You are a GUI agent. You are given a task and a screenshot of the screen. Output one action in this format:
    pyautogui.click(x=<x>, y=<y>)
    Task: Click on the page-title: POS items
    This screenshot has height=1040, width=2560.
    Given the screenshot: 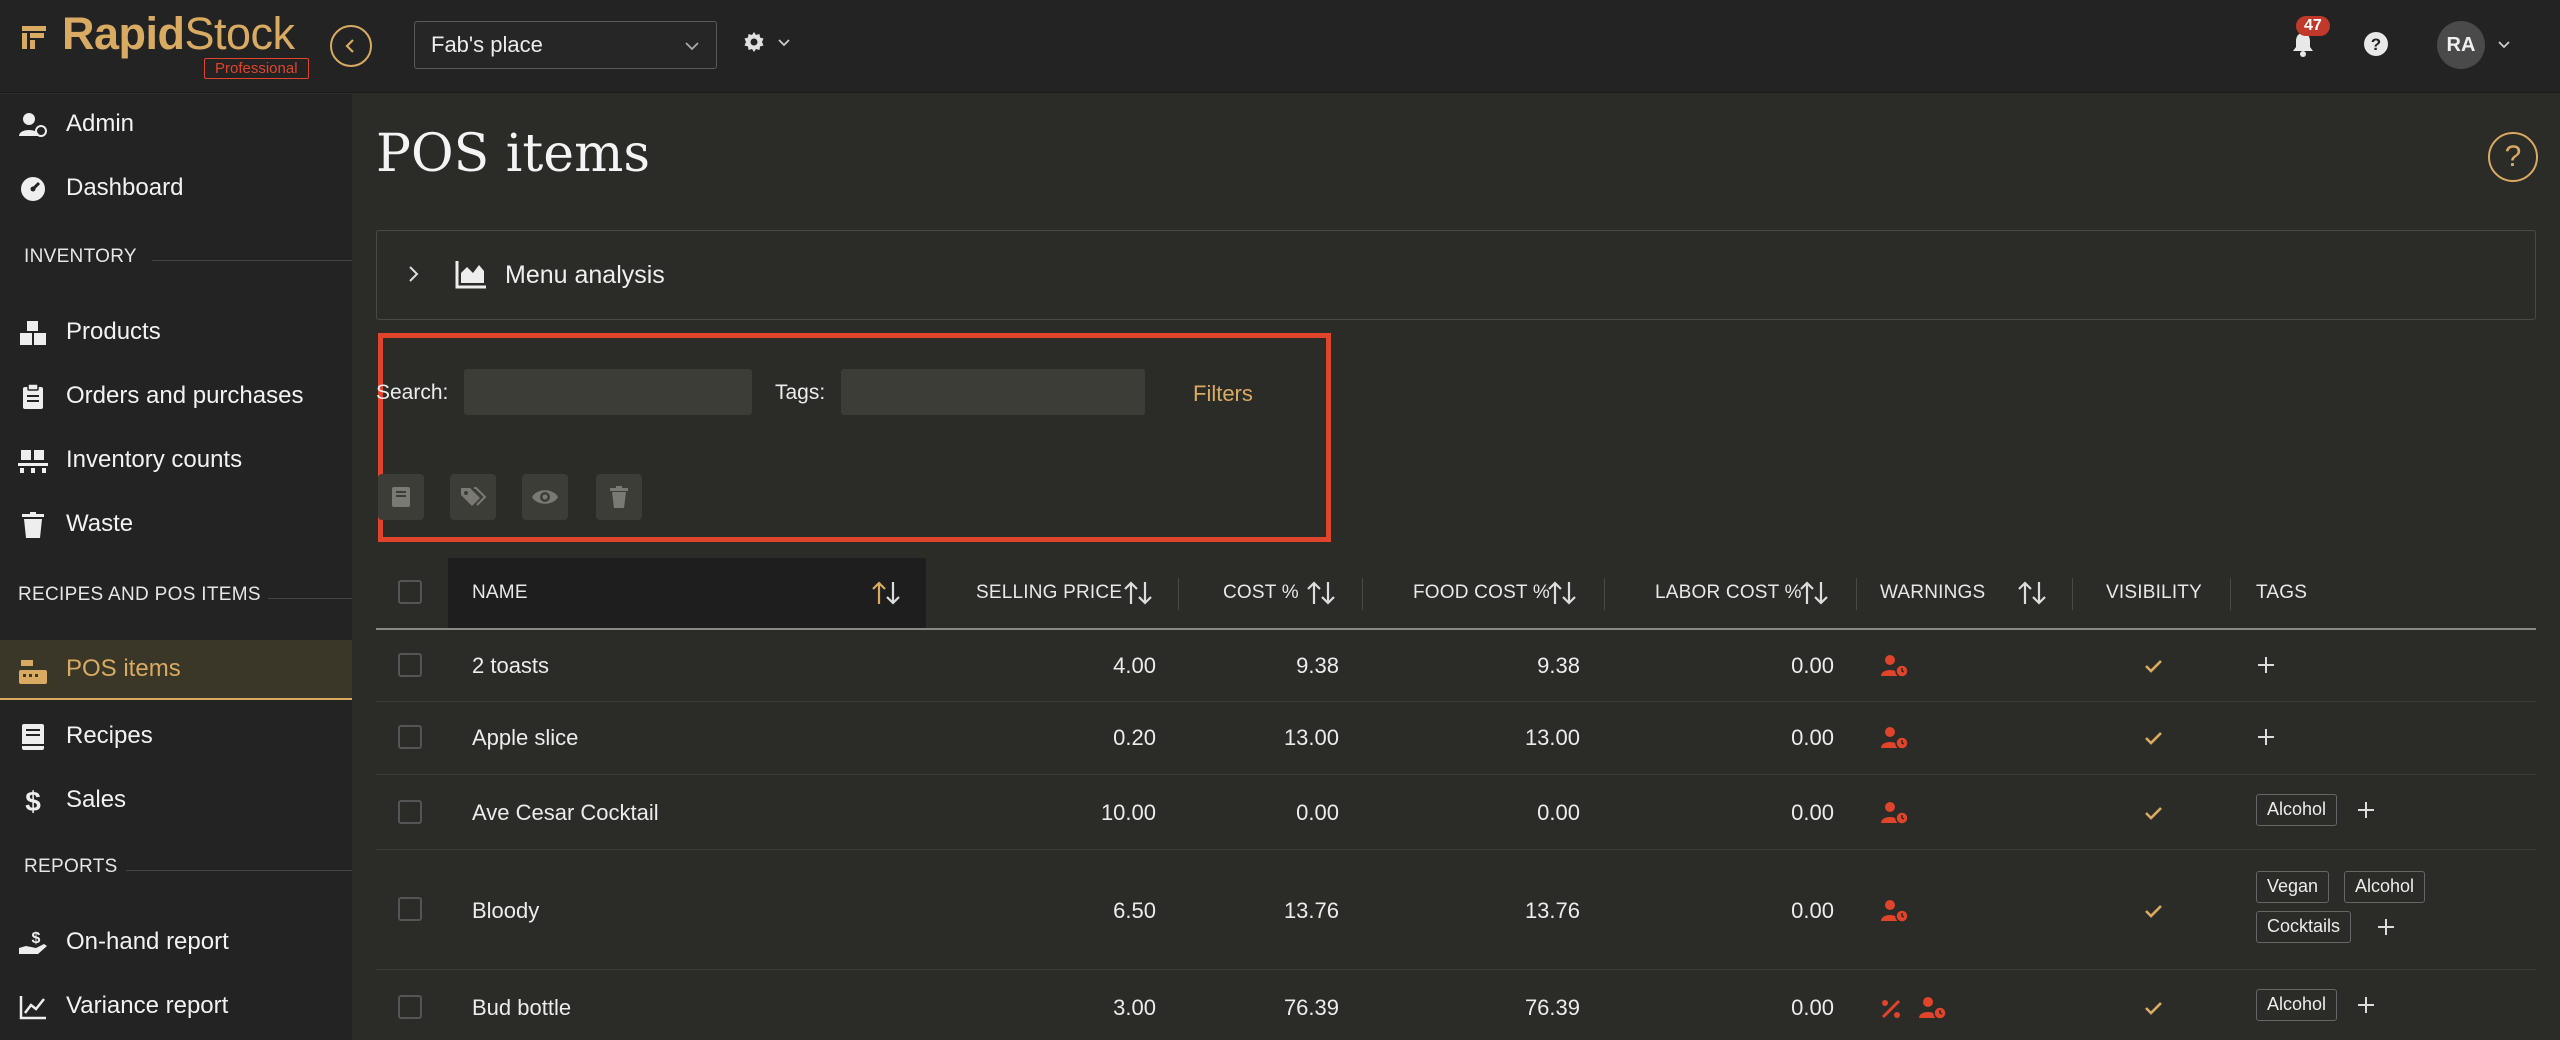 What is the action you would take?
    pyautogui.click(x=513, y=154)
    